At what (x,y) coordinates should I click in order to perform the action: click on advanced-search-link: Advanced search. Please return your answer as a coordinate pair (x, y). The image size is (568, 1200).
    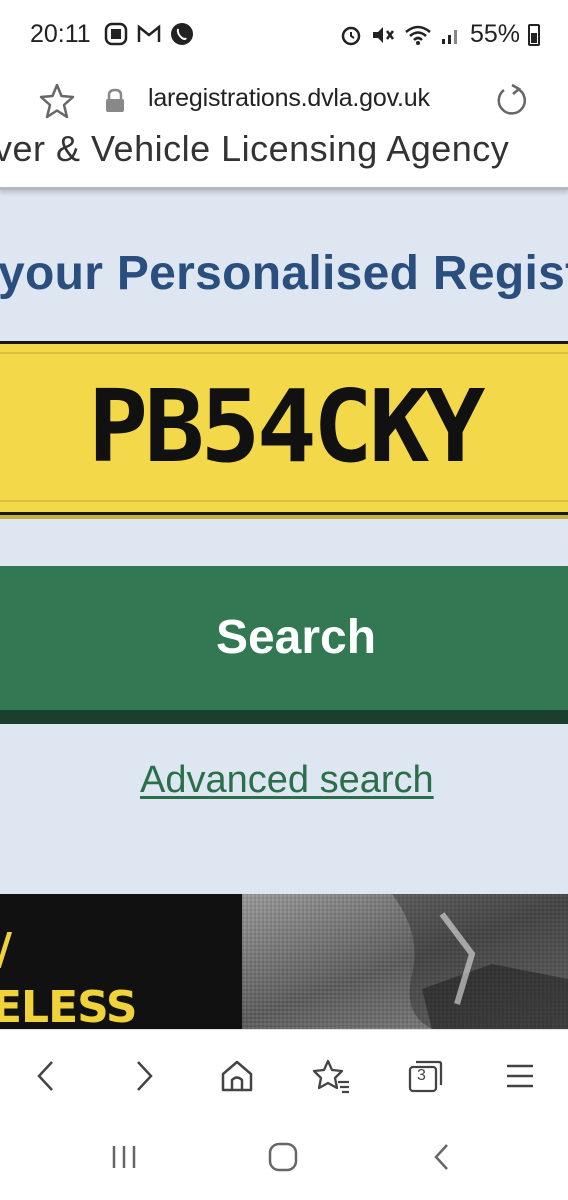
    Looking at the image, I should click on (287, 780).